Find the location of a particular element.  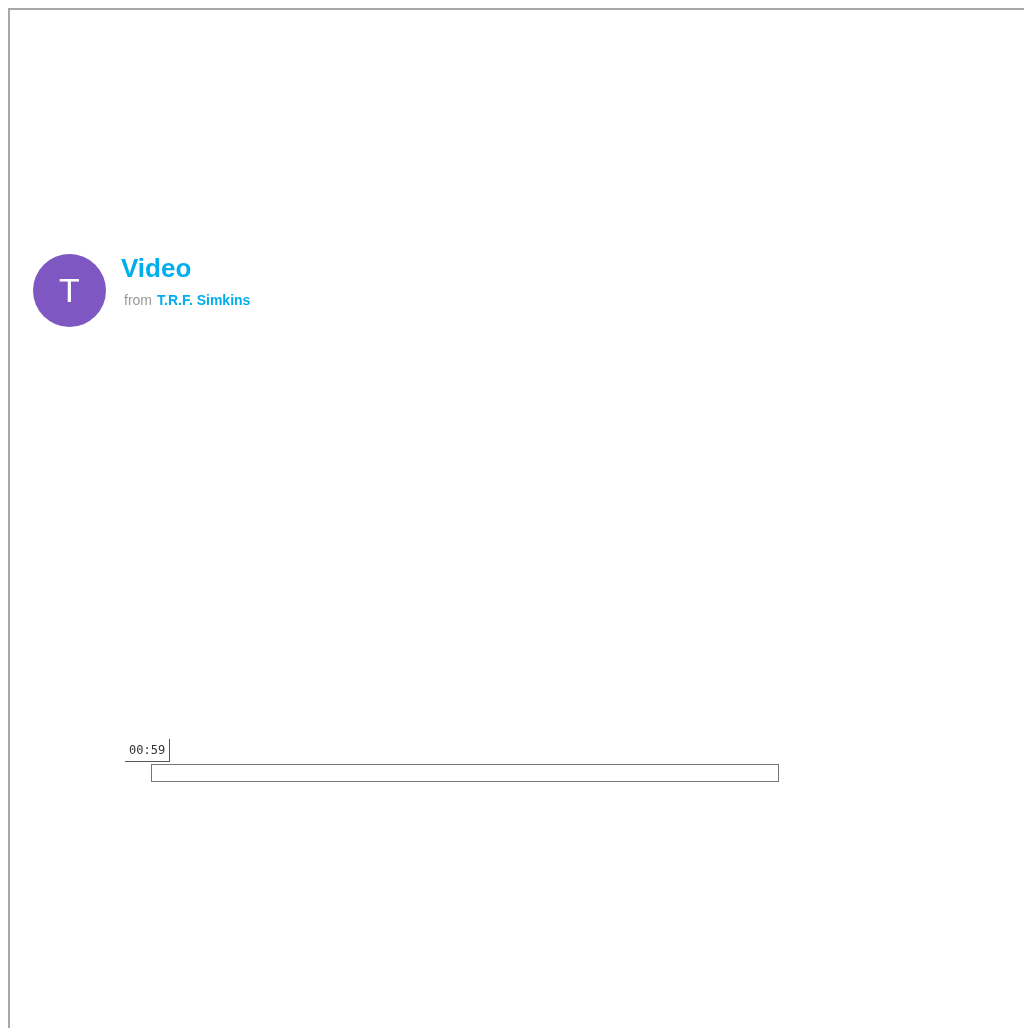

avatar: T is located at coordinates (69, 290).